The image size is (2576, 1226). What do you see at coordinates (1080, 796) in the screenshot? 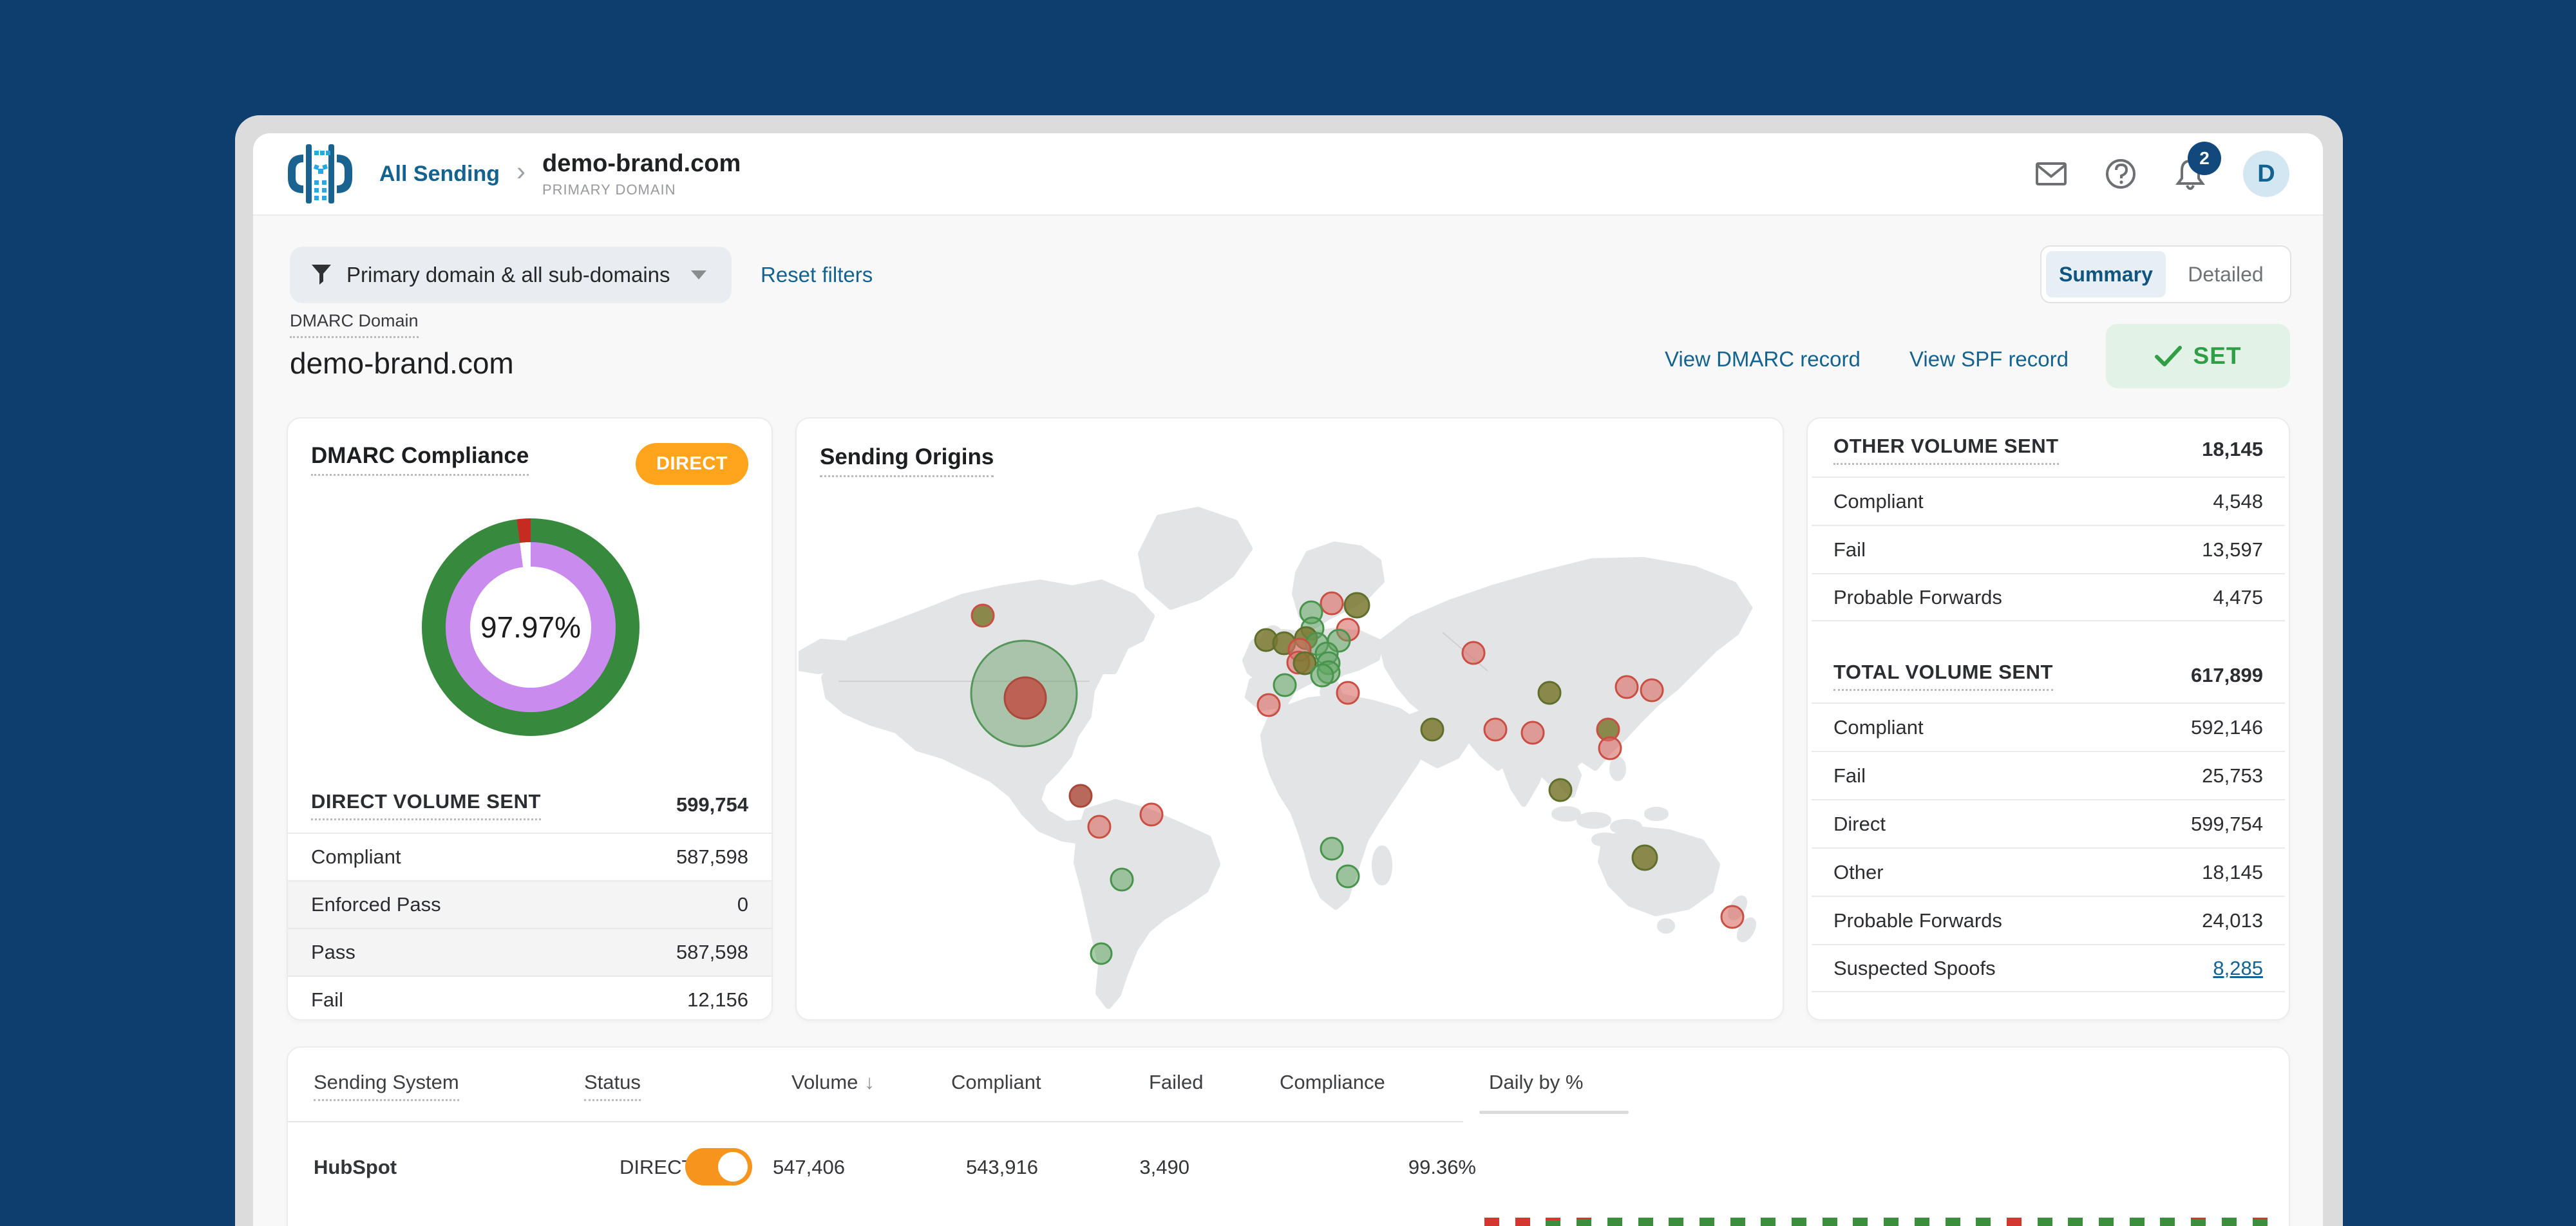
I see `origin-dot-darkred` at bounding box center [1080, 796].